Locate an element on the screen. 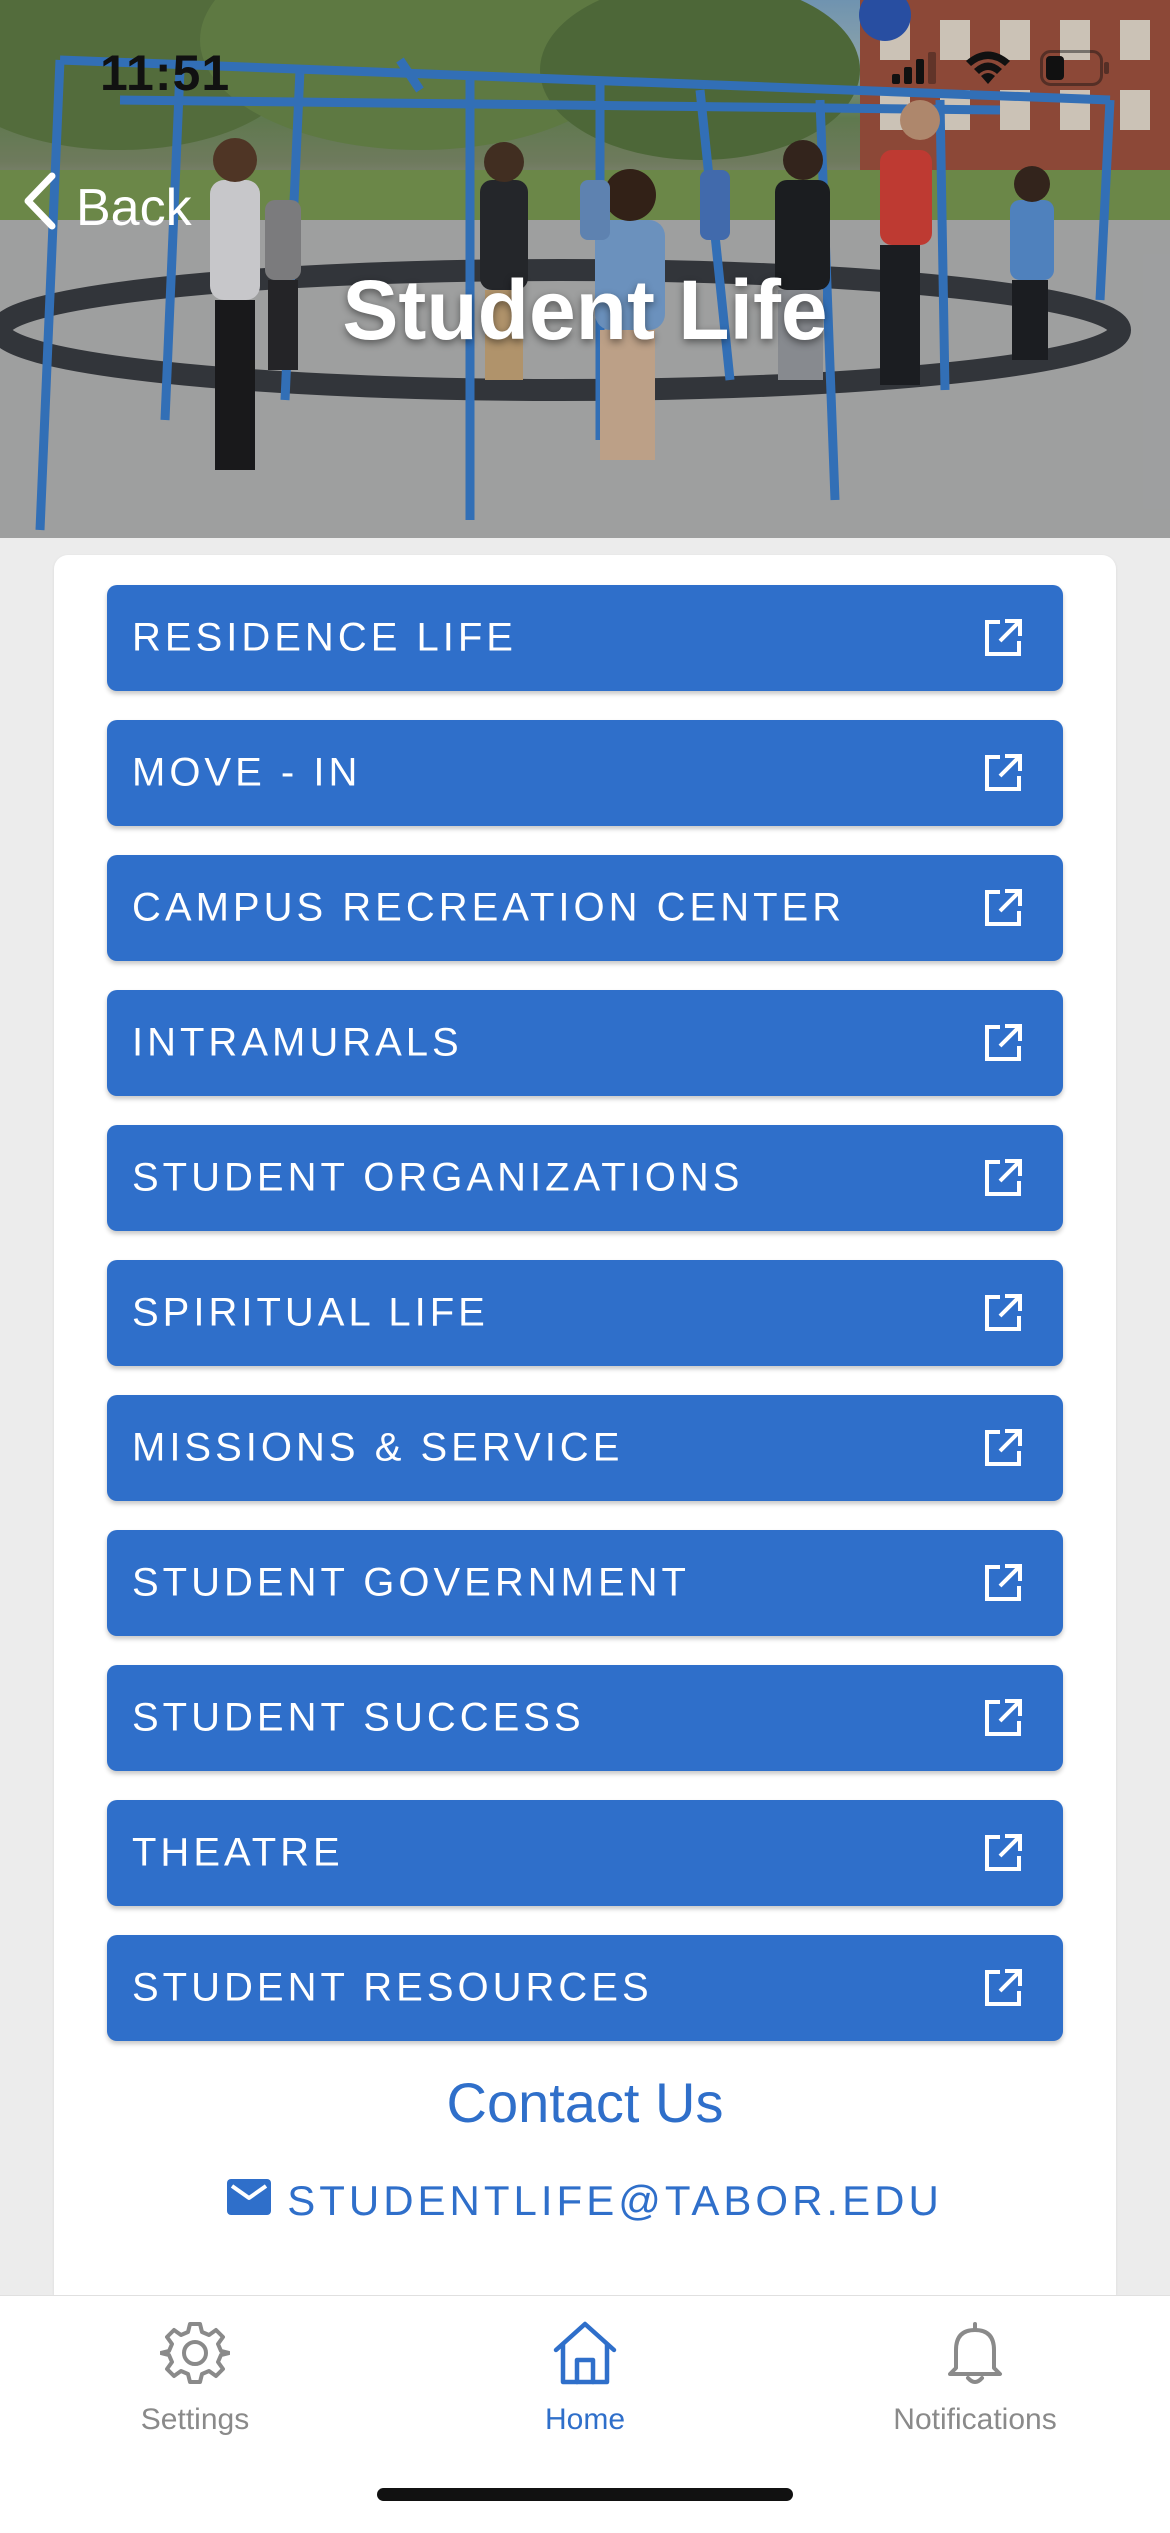  link-student-resources: STUDENT RESOURCES is located at coordinates (585, 1988).